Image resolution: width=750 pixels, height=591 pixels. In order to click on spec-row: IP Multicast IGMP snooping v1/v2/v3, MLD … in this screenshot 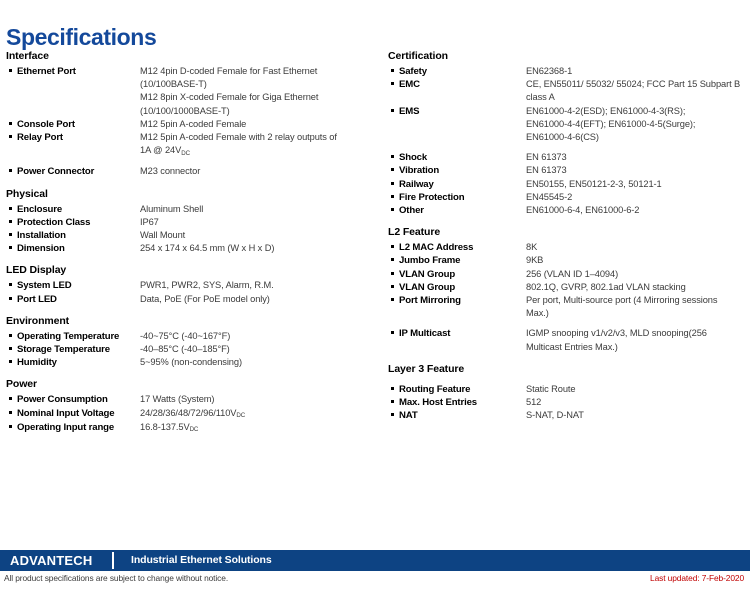, I will do `click(569, 340)`.